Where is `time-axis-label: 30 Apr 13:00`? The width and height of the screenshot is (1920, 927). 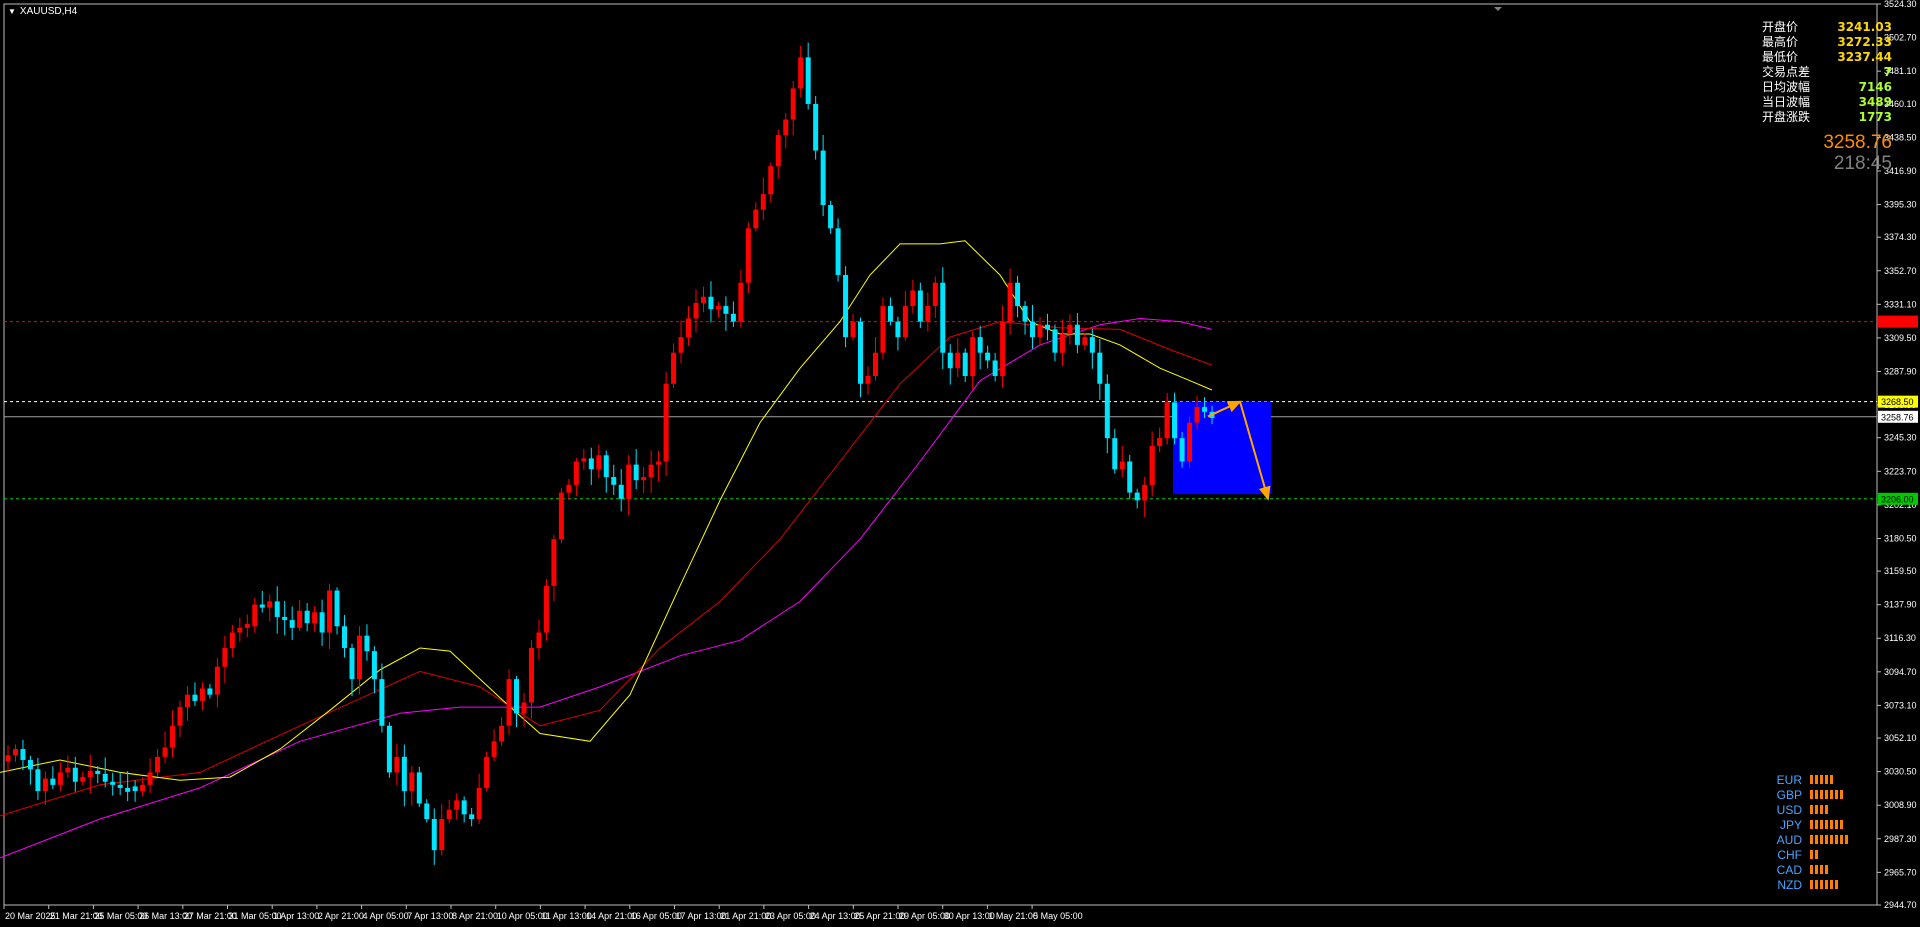
time-axis-label: 30 Apr 13:00 is located at coordinates (969, 916).